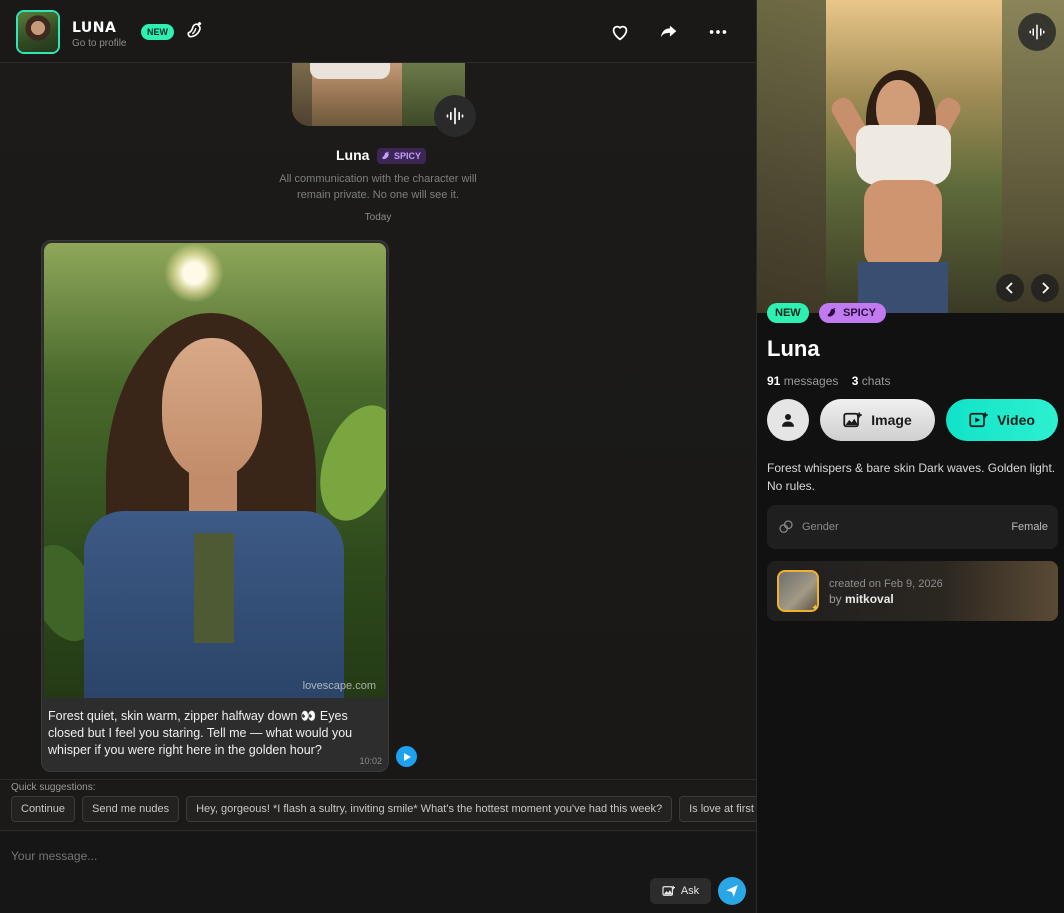 This screenshot has width=1064, height=913. Describe the element at coordinates (669, 32) in the screenshot. I see `share-icon` at that location.